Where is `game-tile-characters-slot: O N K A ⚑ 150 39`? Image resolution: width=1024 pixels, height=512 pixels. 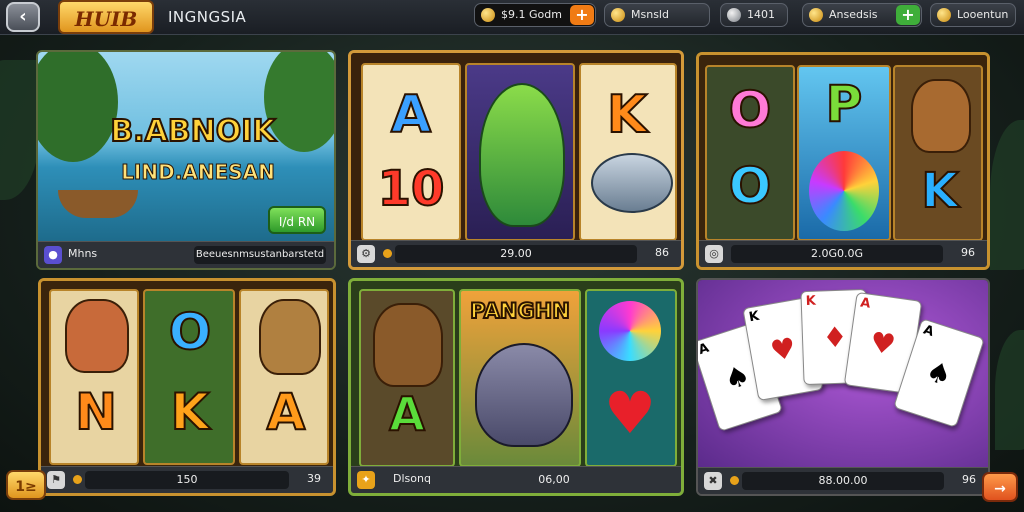
game-tile-characters-slot: O N K A ⚑ 150 39 is located at coordinates (187, 387).